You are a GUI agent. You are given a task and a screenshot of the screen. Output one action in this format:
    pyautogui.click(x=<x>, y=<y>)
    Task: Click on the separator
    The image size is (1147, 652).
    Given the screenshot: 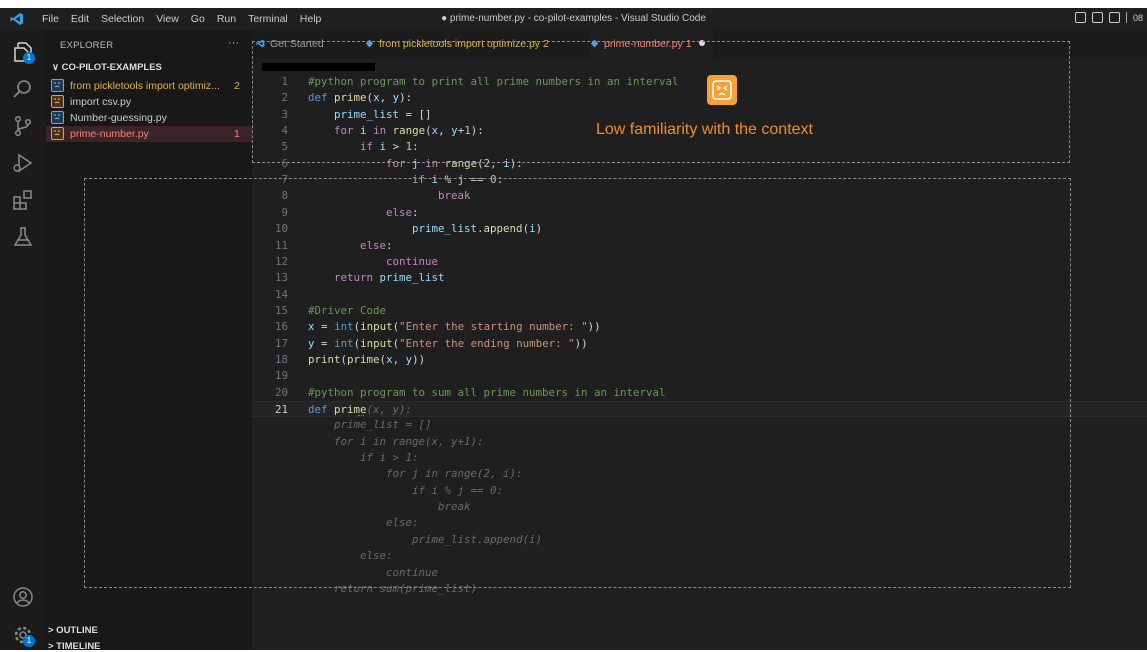 What is the action you would take?
    pyautogui.click(x=1126, y=17)
    